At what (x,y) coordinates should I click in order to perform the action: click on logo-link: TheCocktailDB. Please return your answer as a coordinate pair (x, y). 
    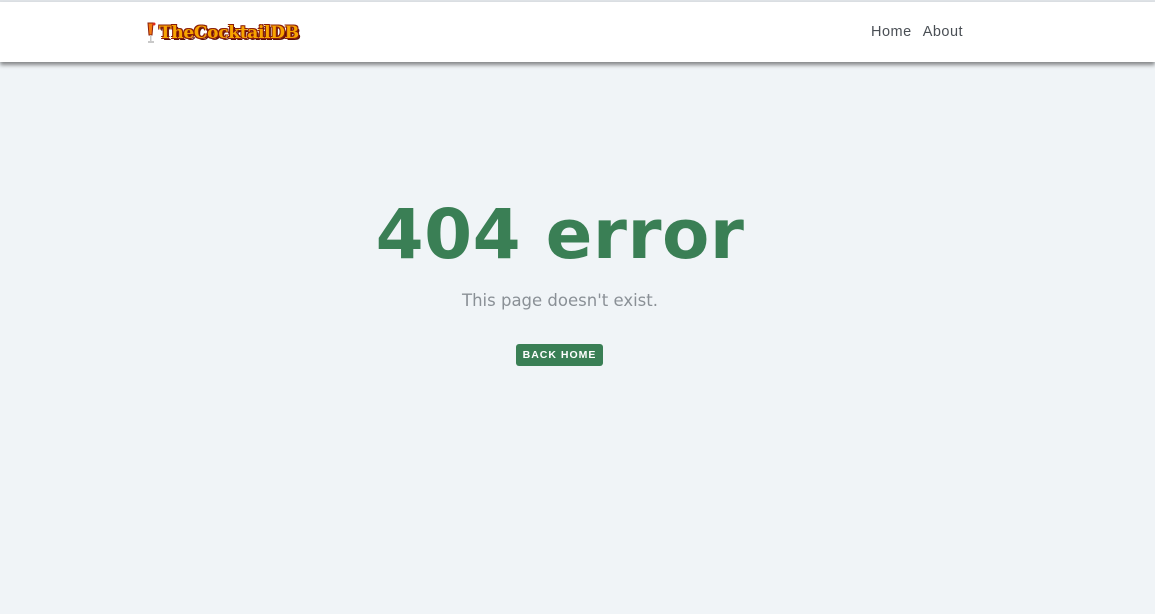
    Looking at the image, I should click on (222, 33).